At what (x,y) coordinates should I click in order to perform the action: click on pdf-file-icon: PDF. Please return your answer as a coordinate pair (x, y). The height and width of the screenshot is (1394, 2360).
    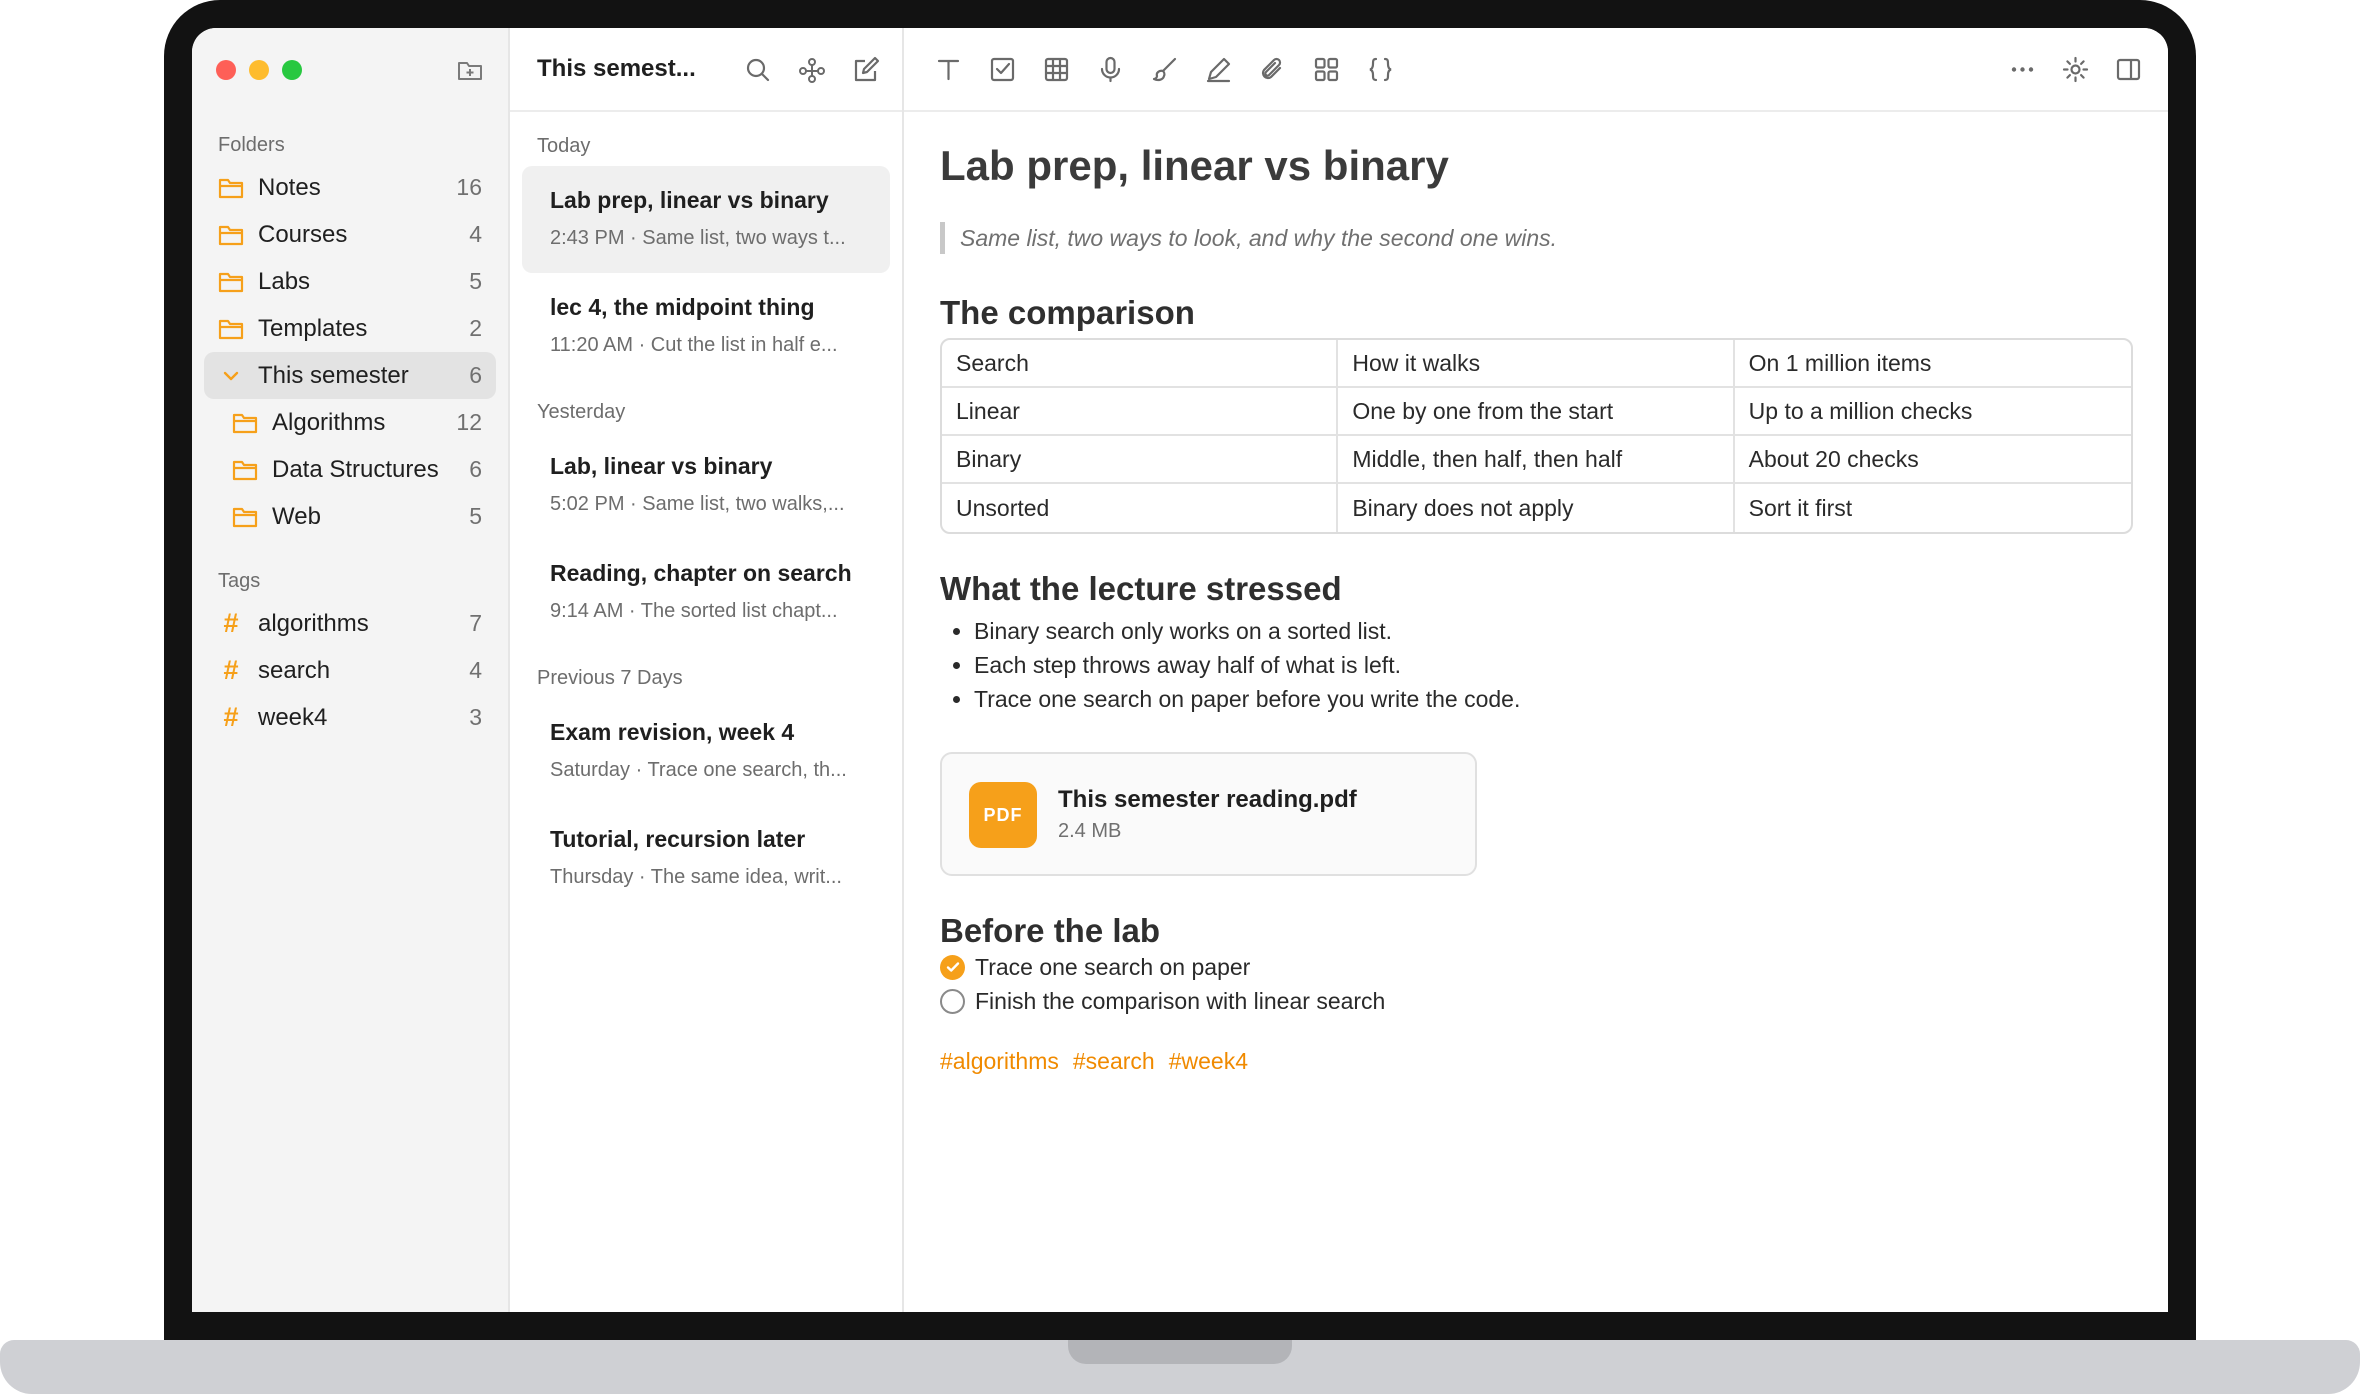
    Looking at the image, I should click on (1003, 815).